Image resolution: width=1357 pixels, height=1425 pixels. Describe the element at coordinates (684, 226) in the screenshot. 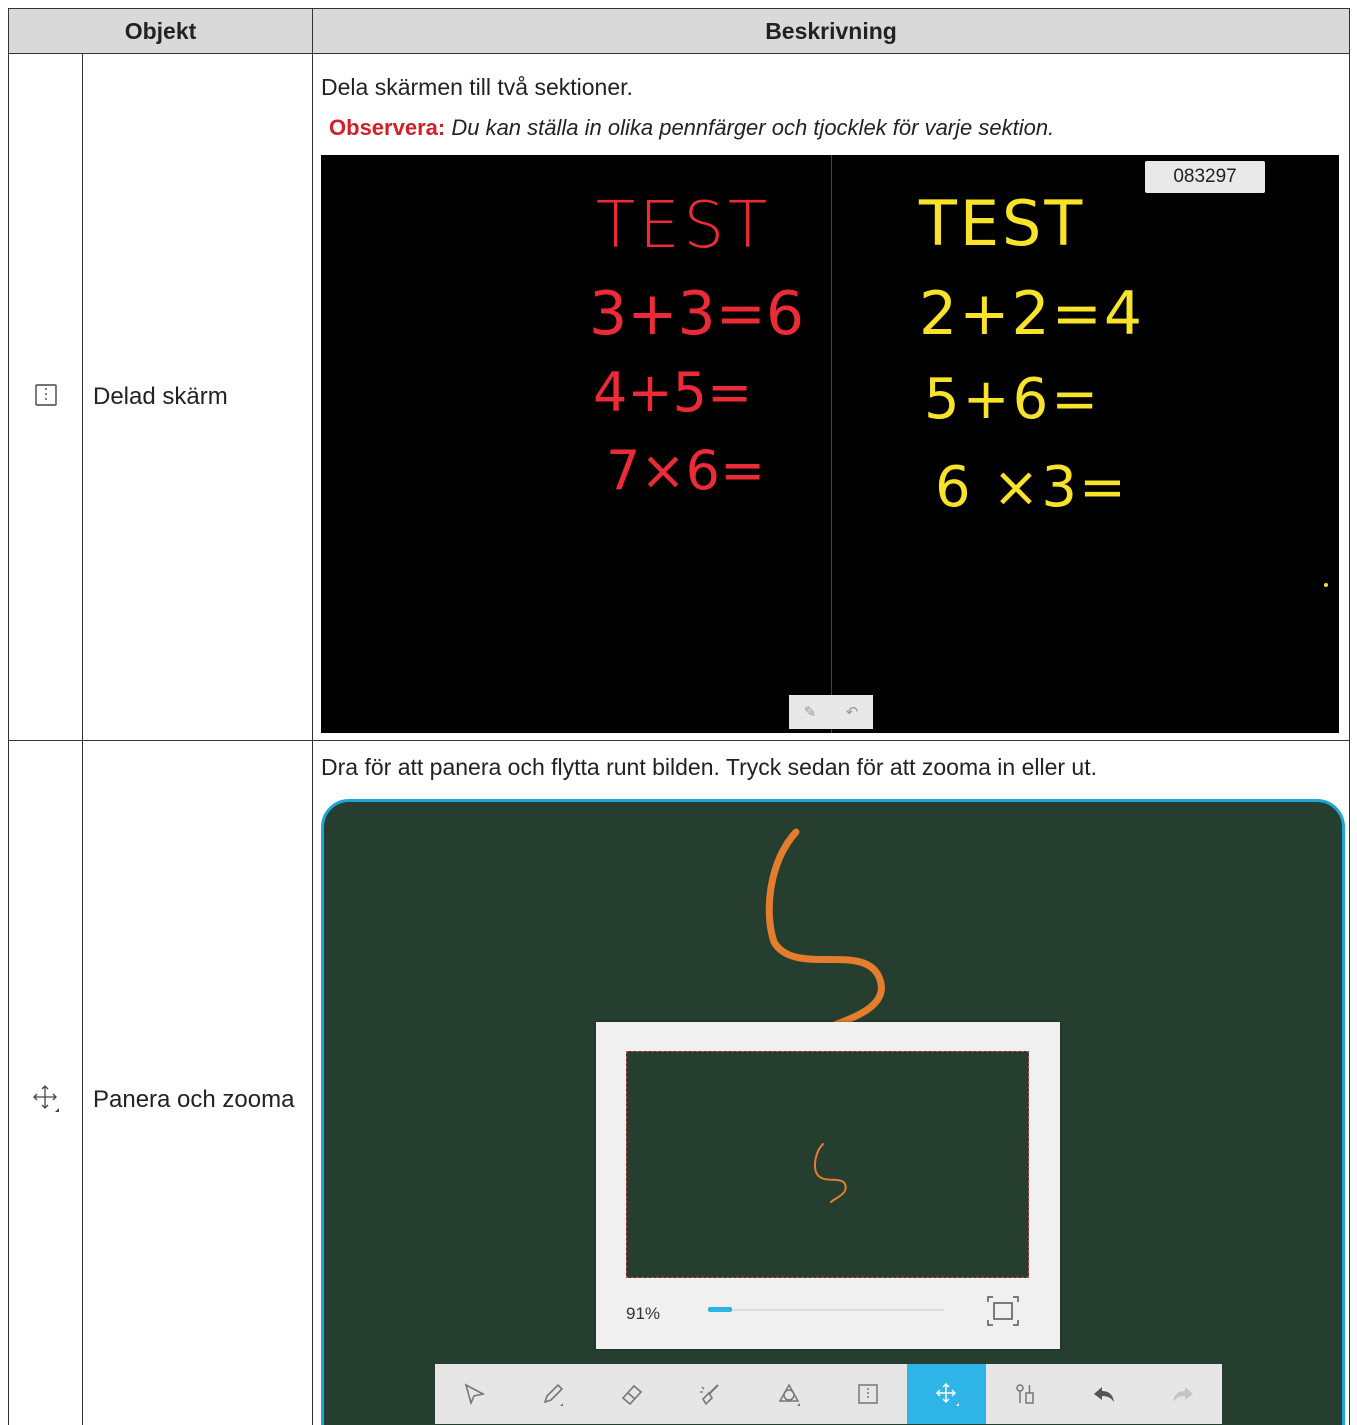

I see `handwriting-left-line: TEST` at that location.